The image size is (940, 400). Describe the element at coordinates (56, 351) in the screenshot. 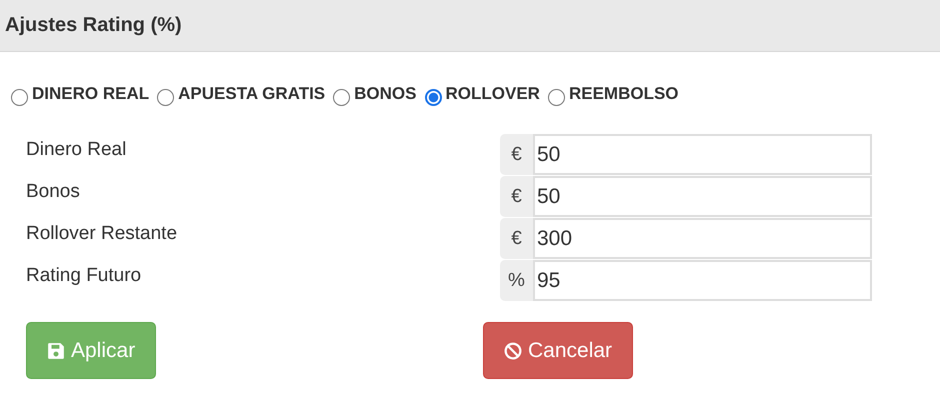

I see `save-icon` at that location.